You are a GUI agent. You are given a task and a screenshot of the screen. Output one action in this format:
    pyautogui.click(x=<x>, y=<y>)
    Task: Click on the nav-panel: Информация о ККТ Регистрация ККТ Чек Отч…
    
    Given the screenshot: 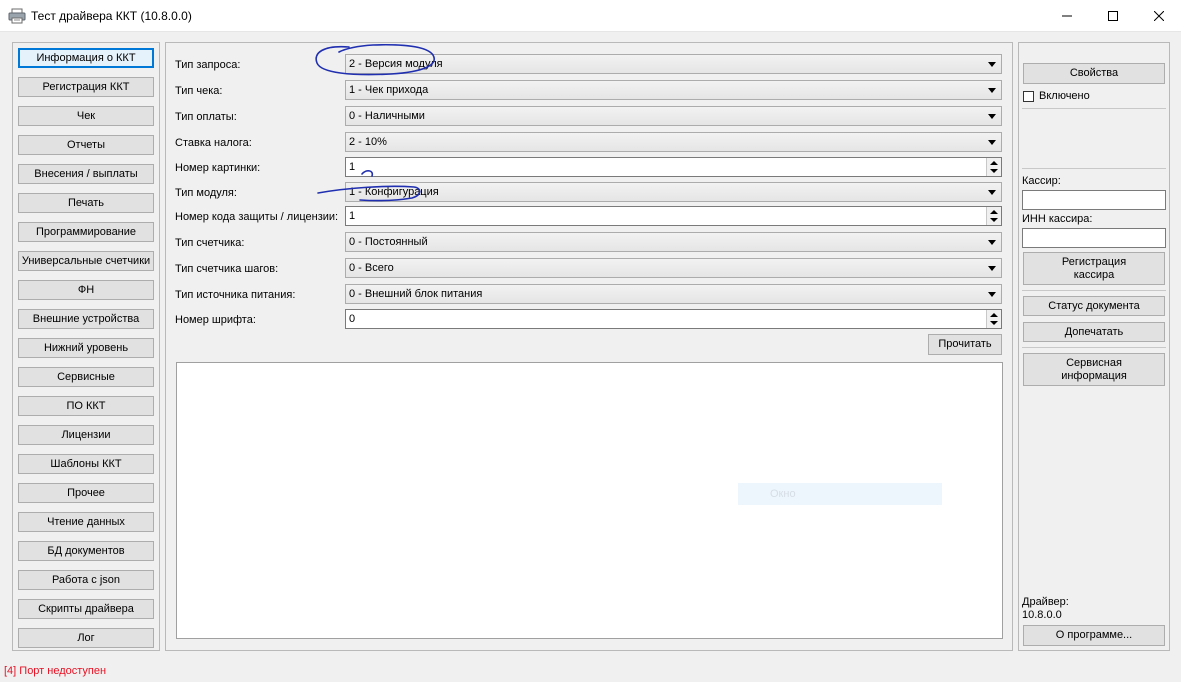 What is the action you would take?
    pyautogui.click(x=86, y=346)
    